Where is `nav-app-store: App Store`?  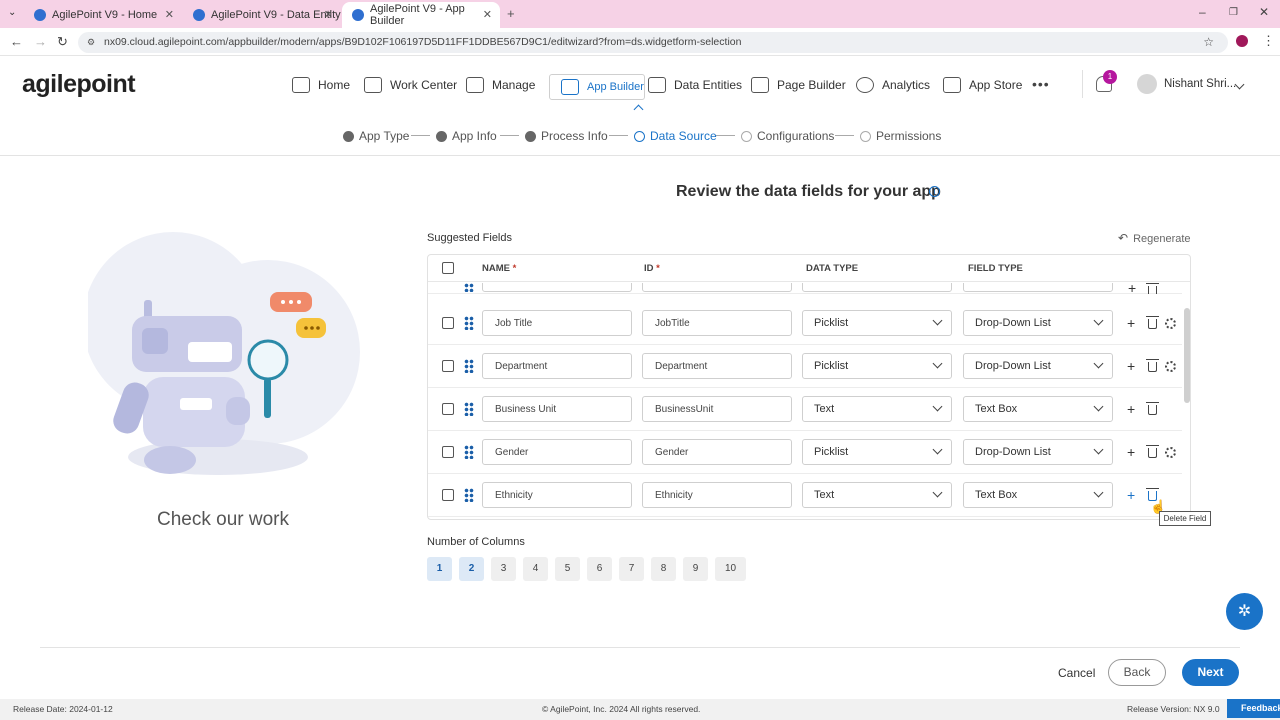 nav-app-store: App Store is located at coordinates (982, 85).